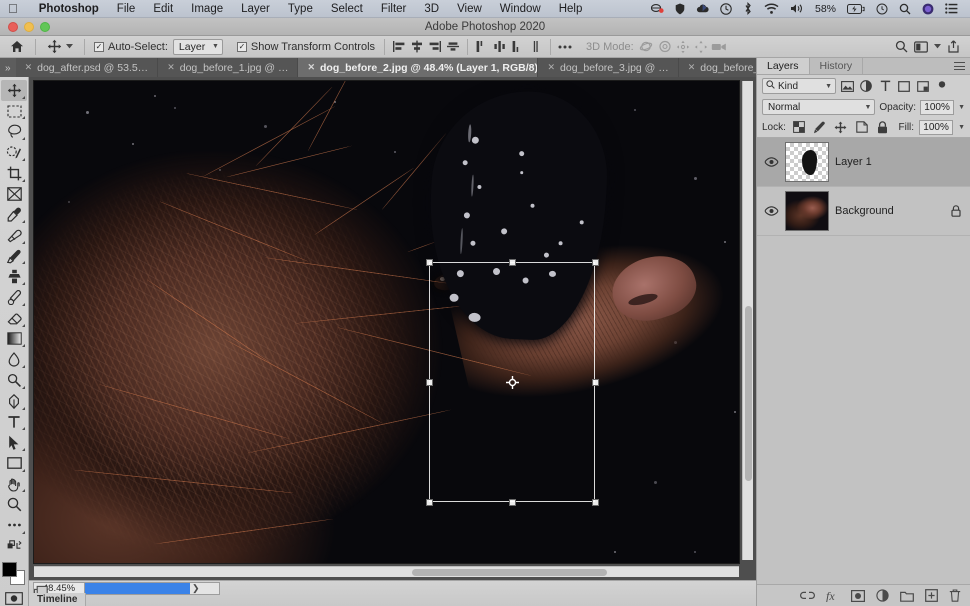 The image size is (970, 606). I want to click on lock-artboard-icon, so click(862, 127).